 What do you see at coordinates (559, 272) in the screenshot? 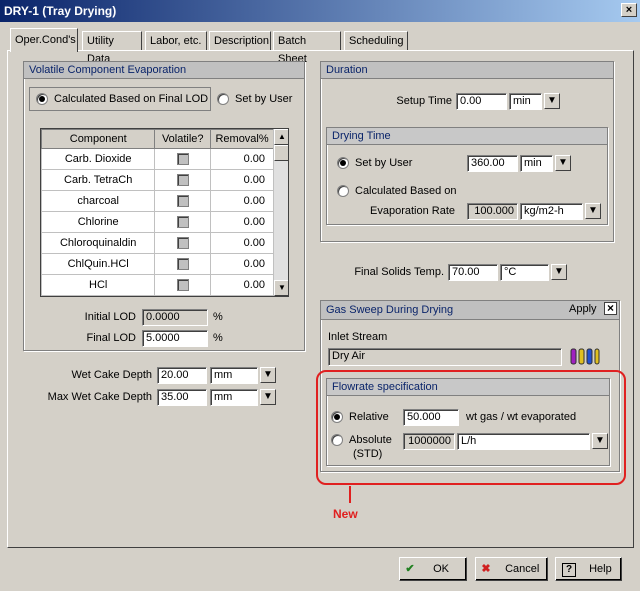
I see `final-temp-dropdown-icon: ▼` at bounding box center [559, 272].